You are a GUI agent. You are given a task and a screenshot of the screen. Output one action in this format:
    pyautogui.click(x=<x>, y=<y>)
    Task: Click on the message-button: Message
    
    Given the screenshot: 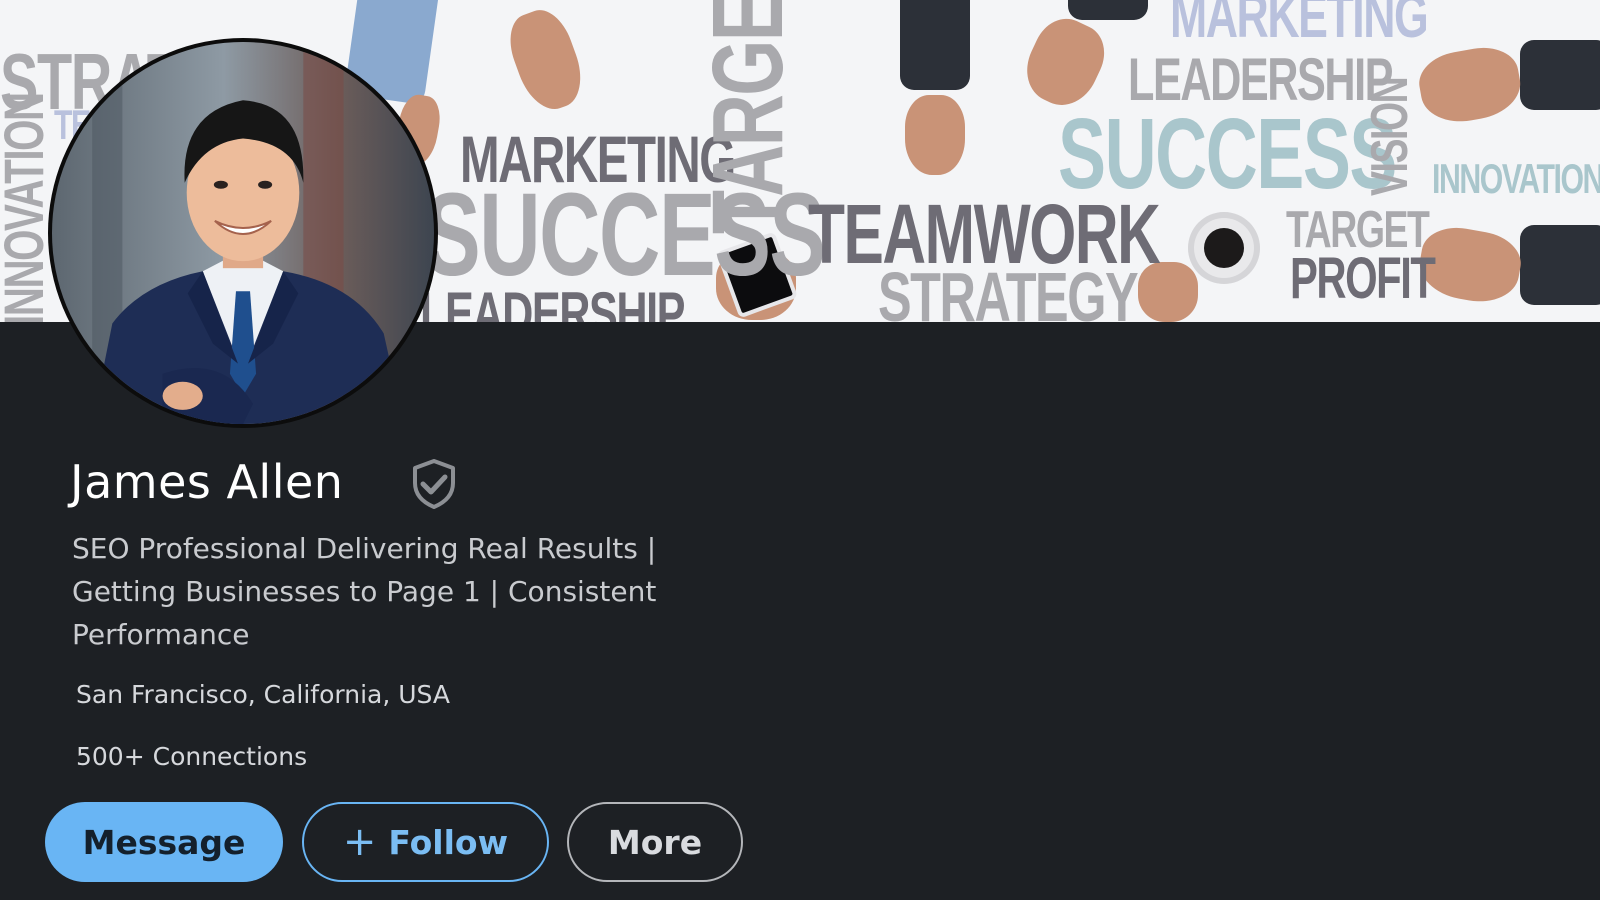 What is the action you would take?
    pyautogui.click(x=164, y=842)
    